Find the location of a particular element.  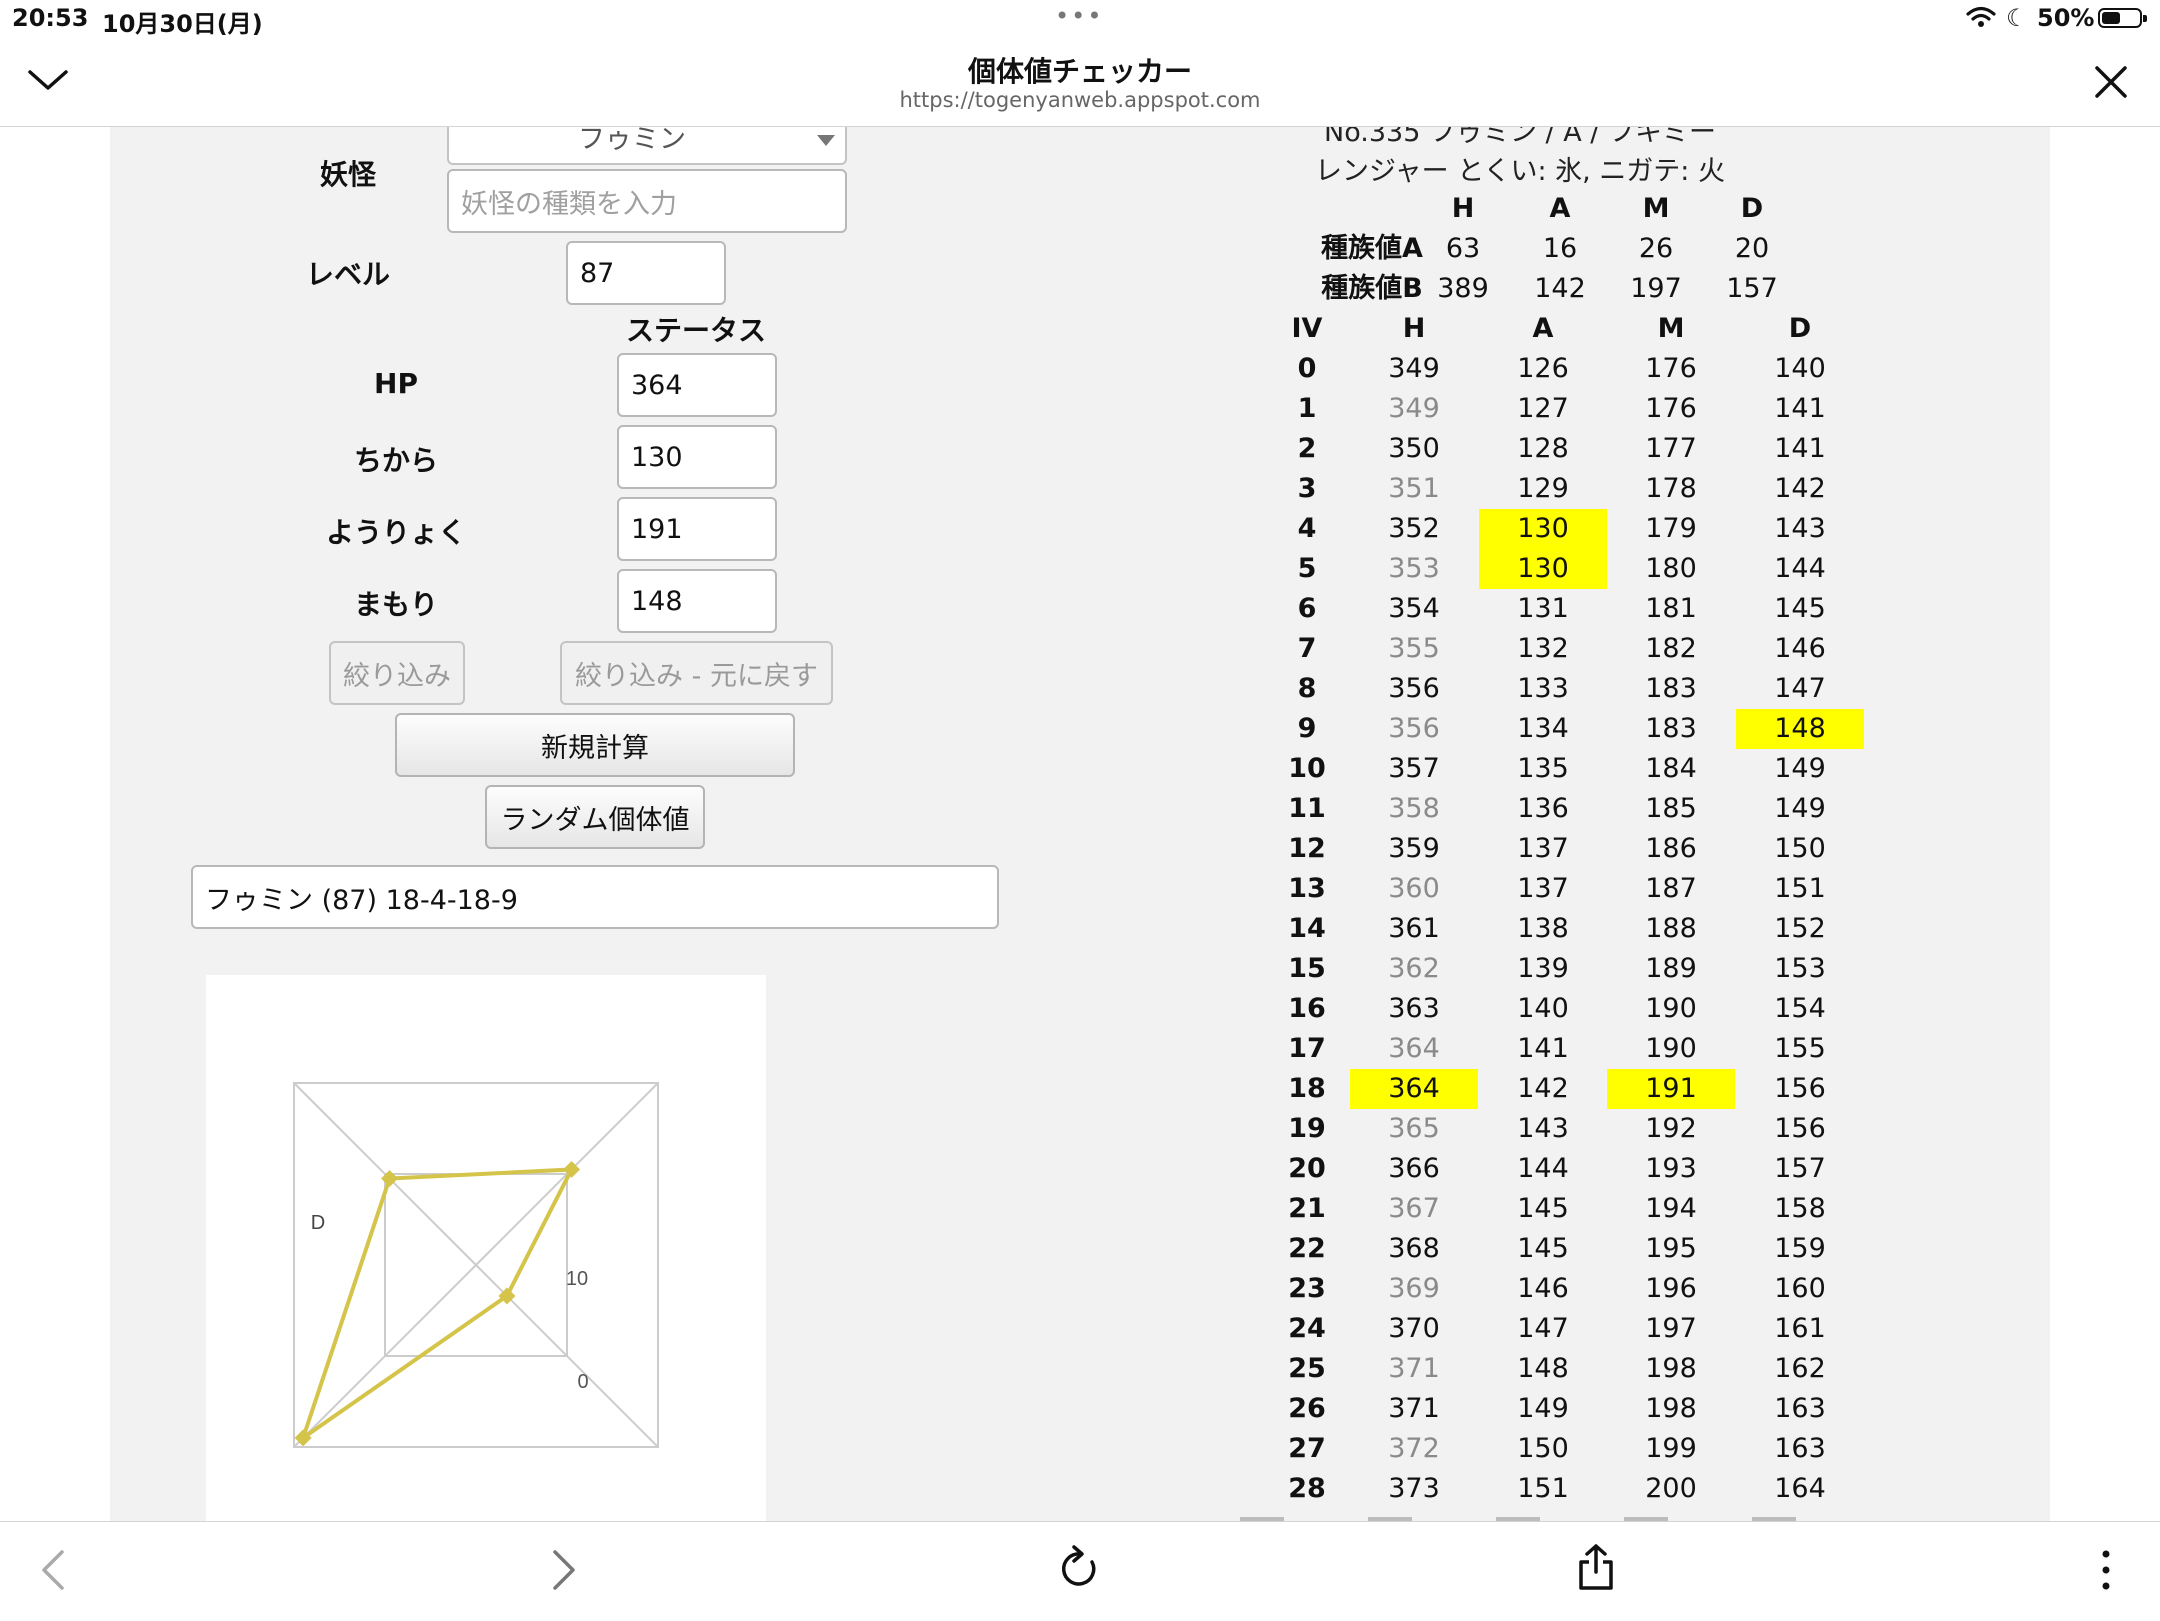

table-cell: 127 is located at coordinates (1543, 408).